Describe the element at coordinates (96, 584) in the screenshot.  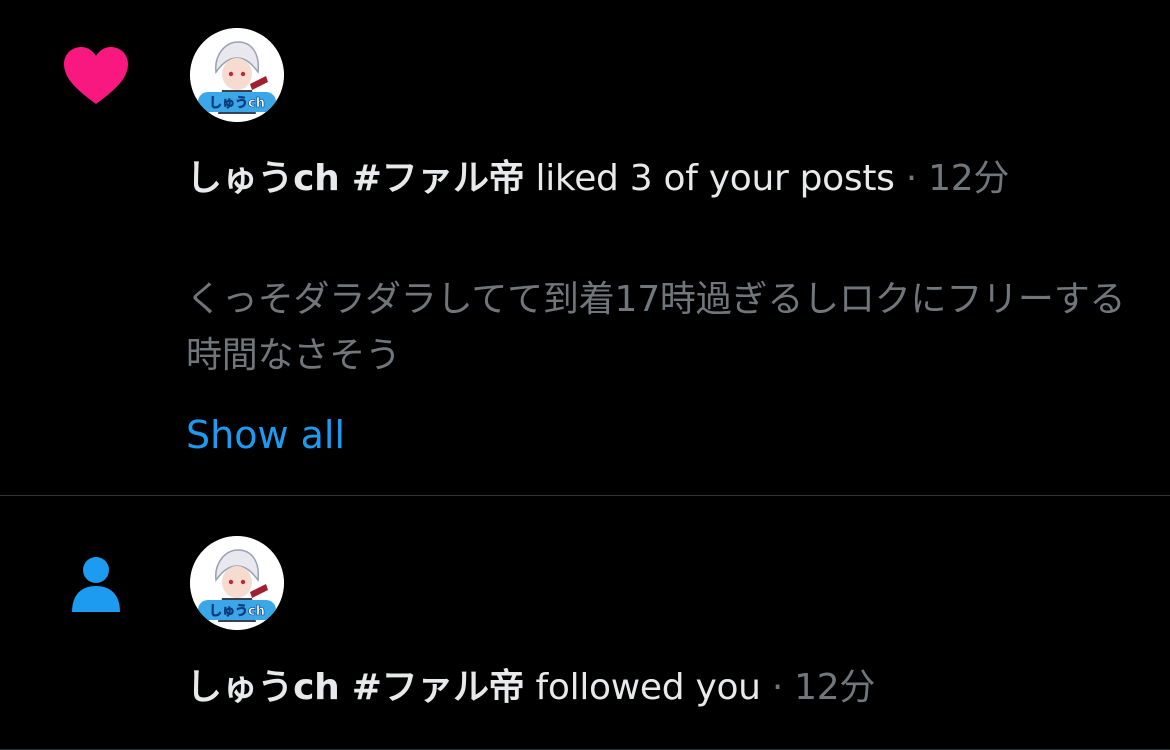
I see `person-icon` at that location.